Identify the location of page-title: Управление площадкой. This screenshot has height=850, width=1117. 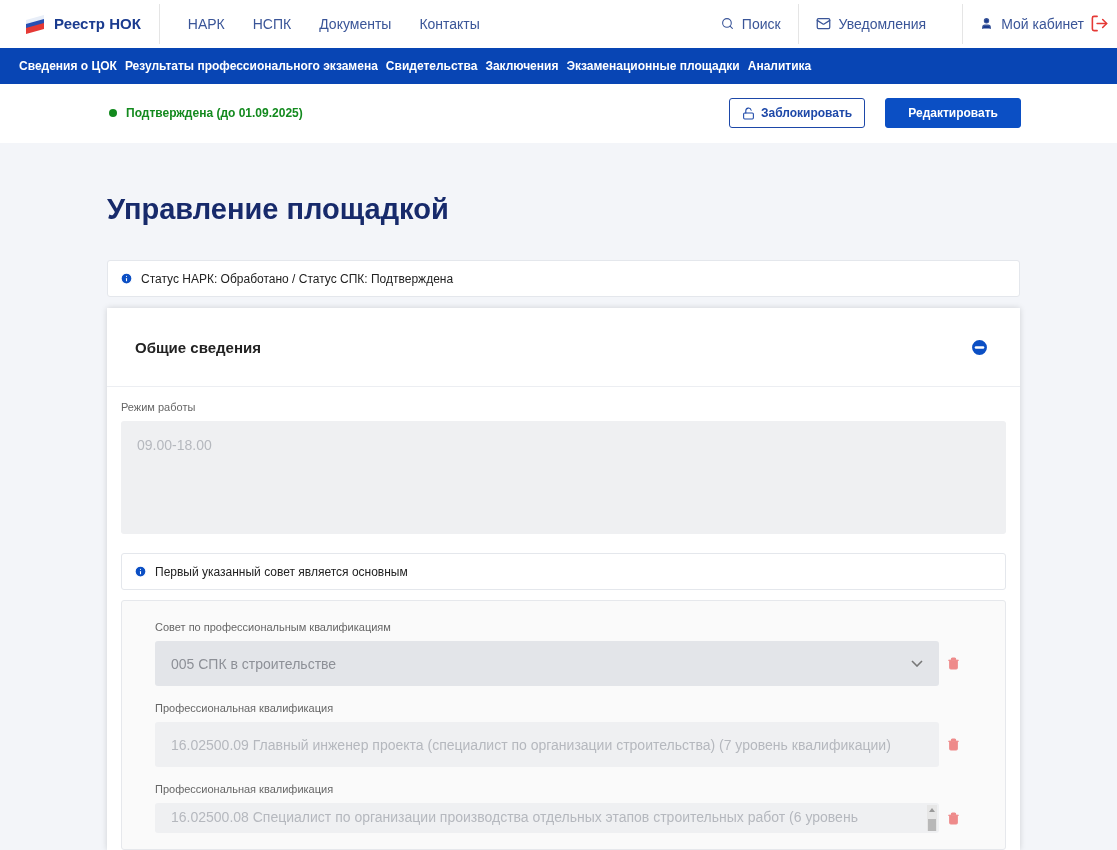
(278, 209).